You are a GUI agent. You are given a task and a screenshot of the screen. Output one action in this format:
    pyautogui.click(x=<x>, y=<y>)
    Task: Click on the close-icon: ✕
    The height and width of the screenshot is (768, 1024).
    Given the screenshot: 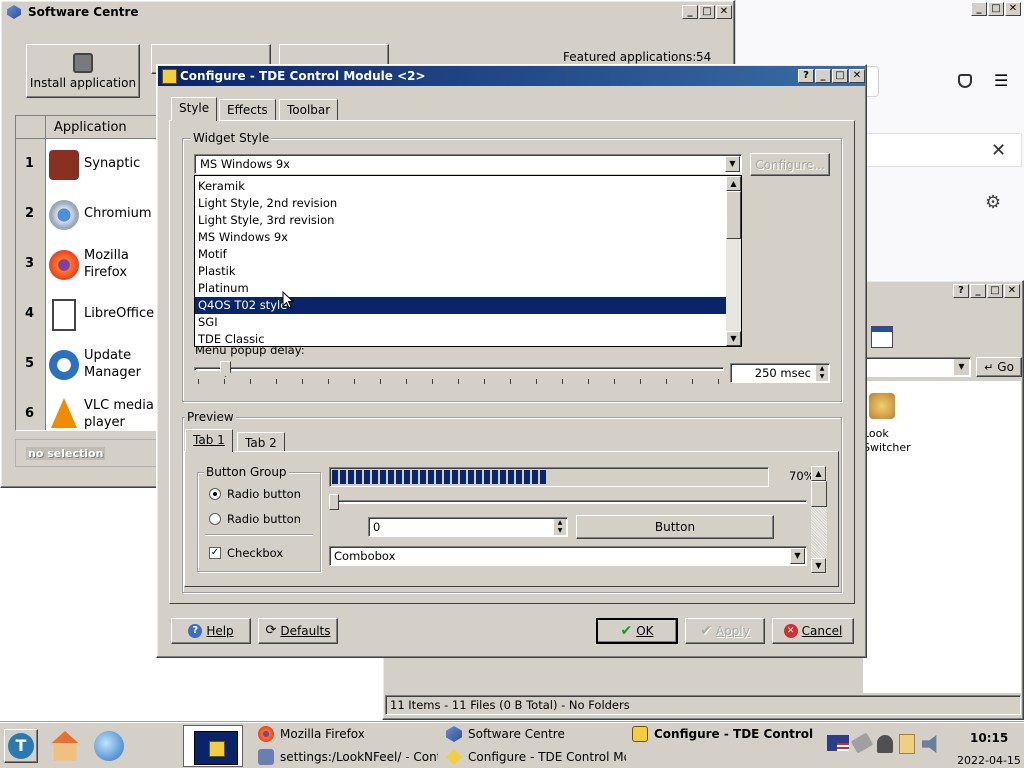 What is the action you would take?
    pyautogui.click(x=998, y=150)
    